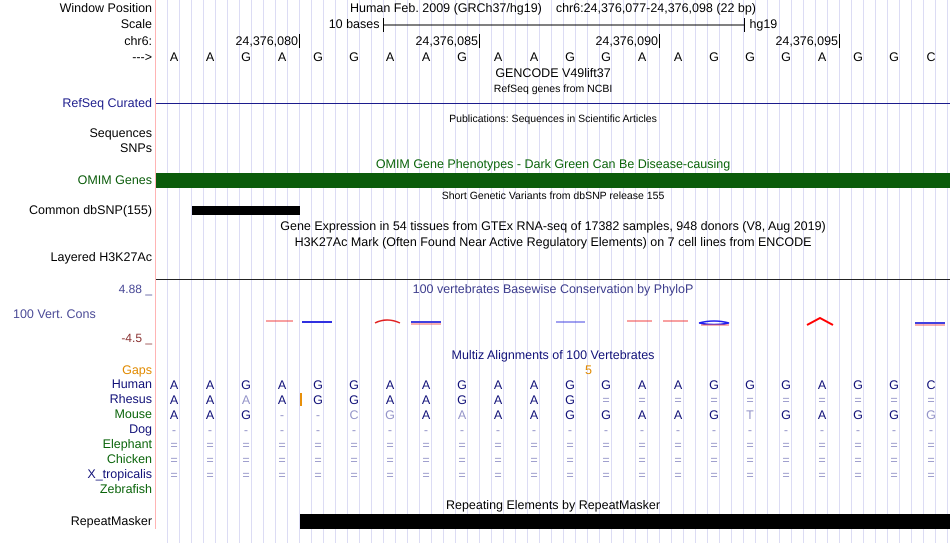 Image resolution: width=950 pixels, height=543 pixels. What do you see at coordinates (553, 289) in the screenshot?
I see `track-title: 100 vertebrates Basewise Conservation by PhyloP` at bounding box center [553, 289].